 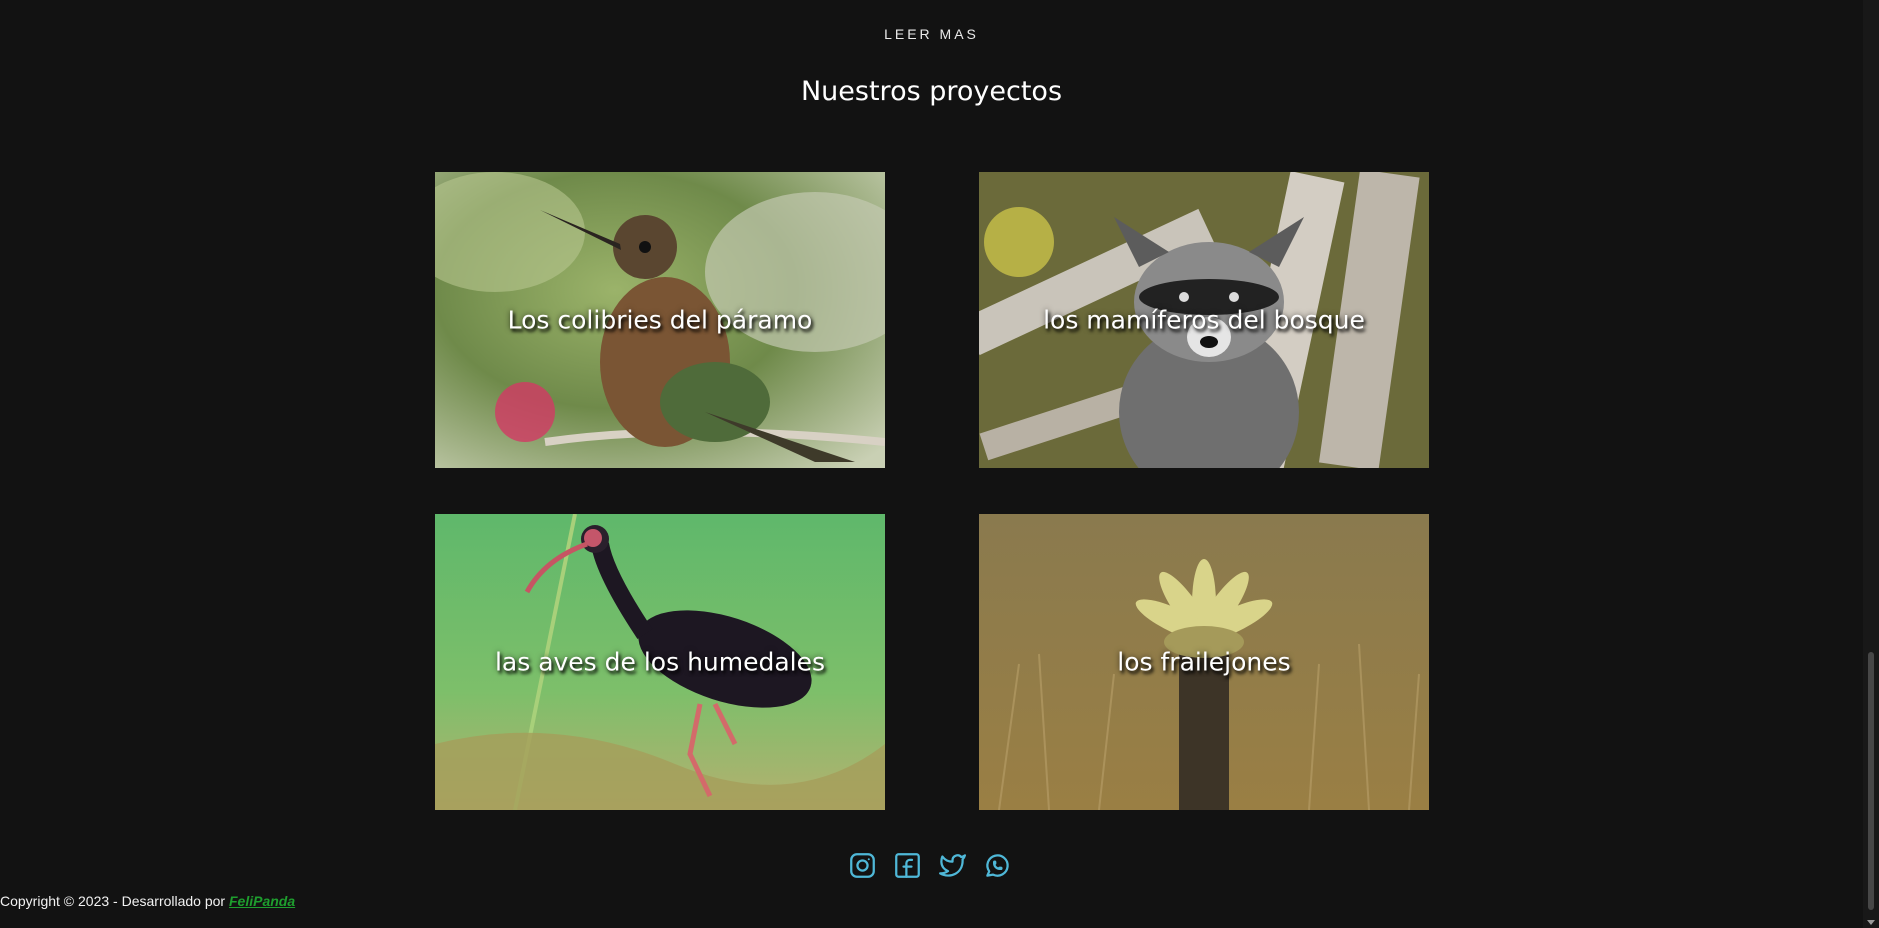 What do you see at coordinates (931, 91) in the screenshot?
I see `section-title: Nuestros proyectos` at bounding box center [931, 91].